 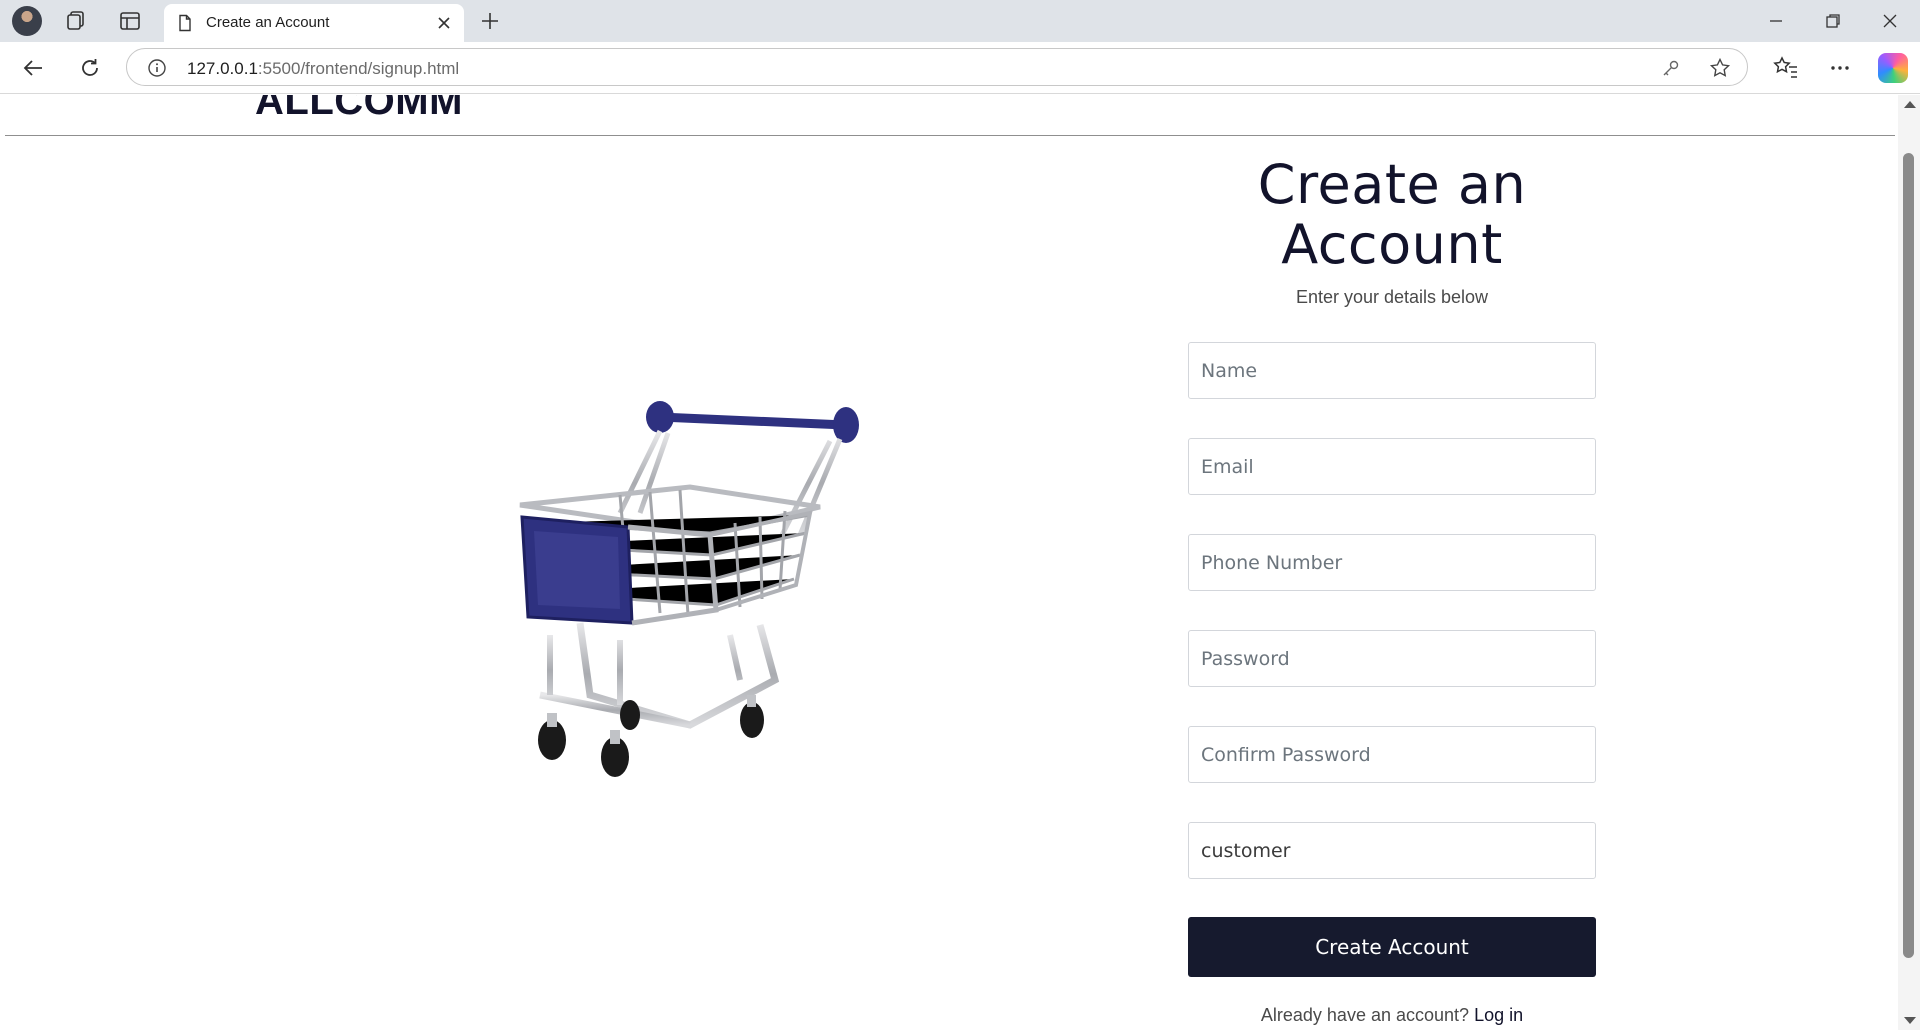 What do you see at coordinates (1908, 555) in the screenshot?
I see `scroll-thumb` at bounding box center [1908, 555].